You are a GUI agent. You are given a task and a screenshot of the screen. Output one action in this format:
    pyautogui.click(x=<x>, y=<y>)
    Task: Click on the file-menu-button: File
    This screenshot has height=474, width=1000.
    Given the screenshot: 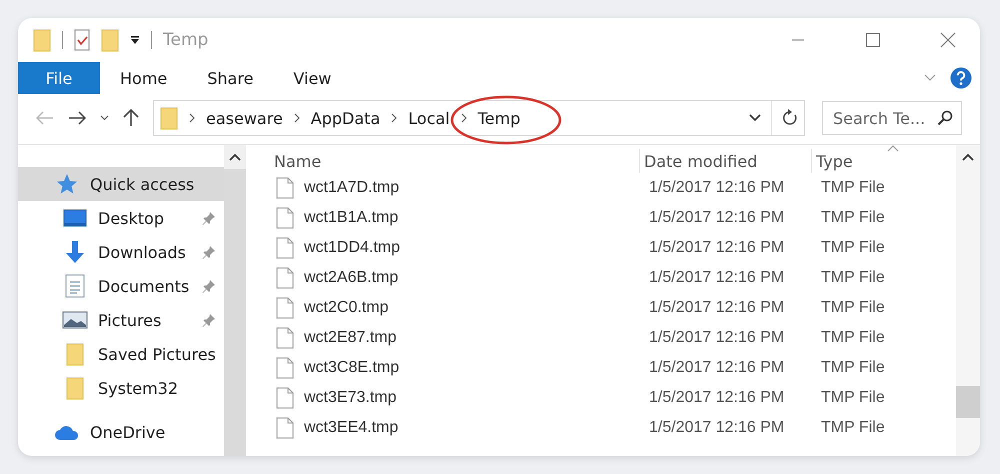 What is the action you would take?
    pyautogui.click(x=59, y=78)
    